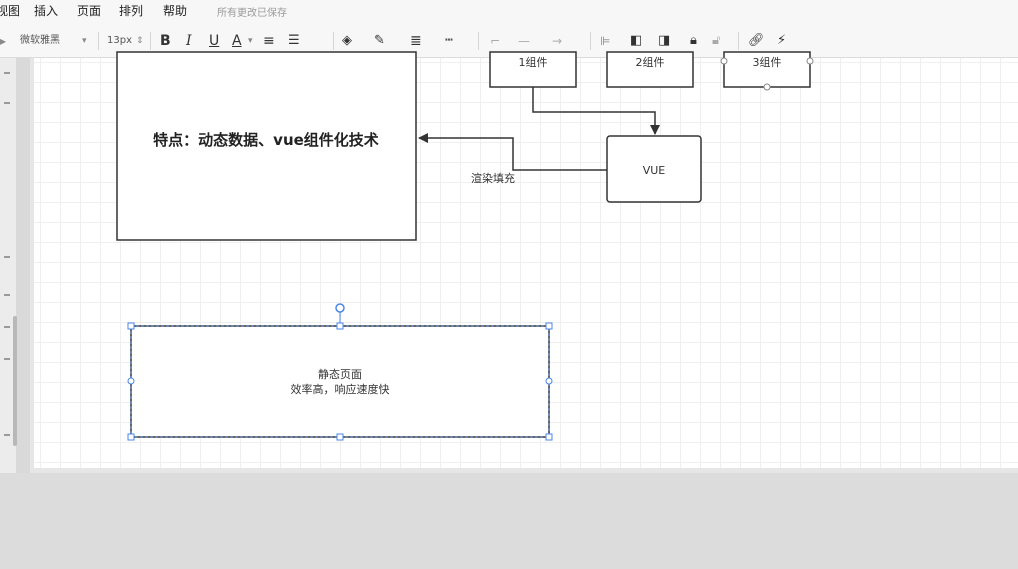 The height and width of the screenshot is (569, 1018). What do you see at coordinates (340, 308) in the screenshot?
I see `rotate-handle` at bounding box center [340, 308].